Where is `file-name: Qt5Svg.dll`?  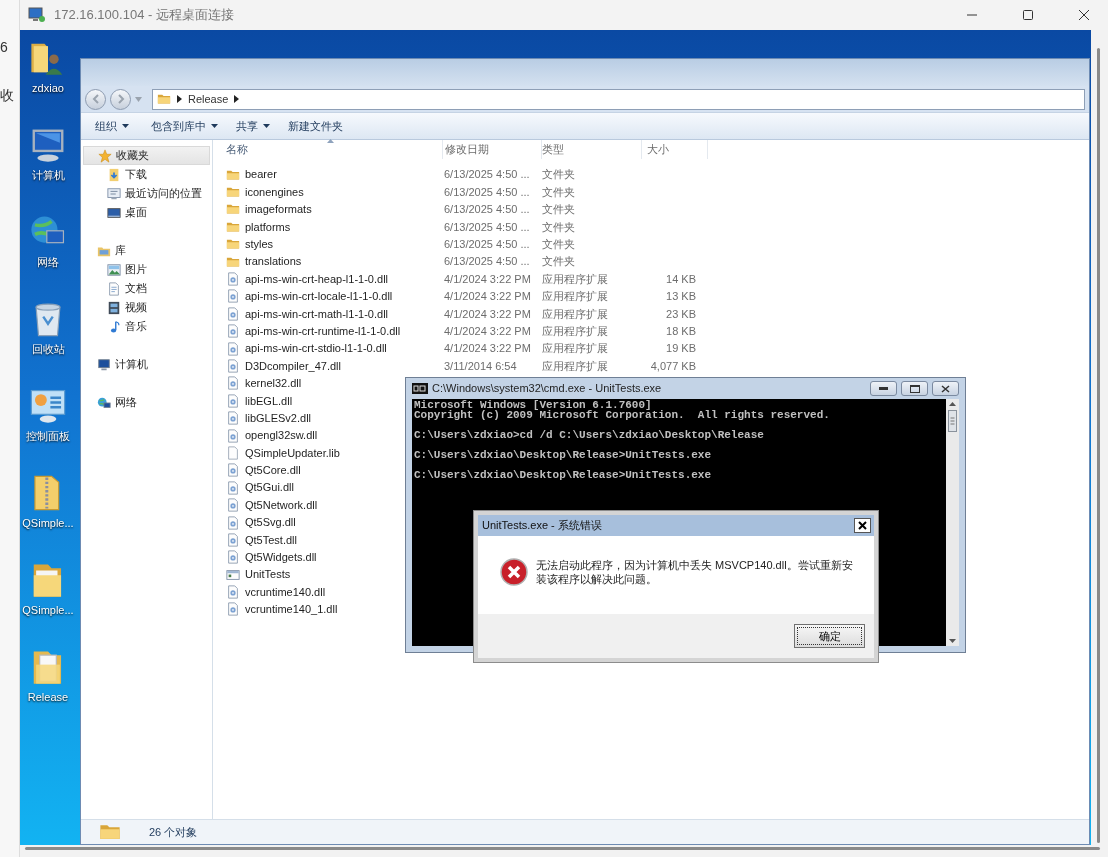
file-name: Qt5Svg.dll is located at coordinates (270, 522).